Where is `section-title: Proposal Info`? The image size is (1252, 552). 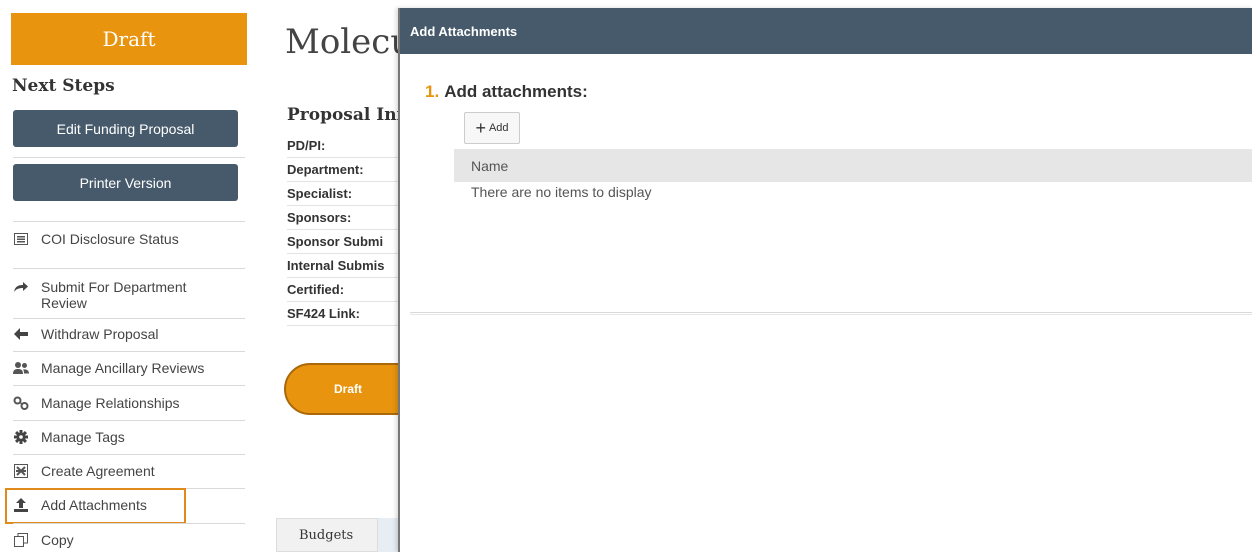 section-title: Proposal Info is located at coordinates (351, 115).